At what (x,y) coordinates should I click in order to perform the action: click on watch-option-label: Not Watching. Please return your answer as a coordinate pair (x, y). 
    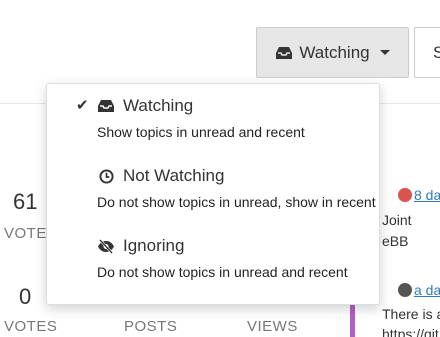
    Looking at the image, I should click on (174, 175).